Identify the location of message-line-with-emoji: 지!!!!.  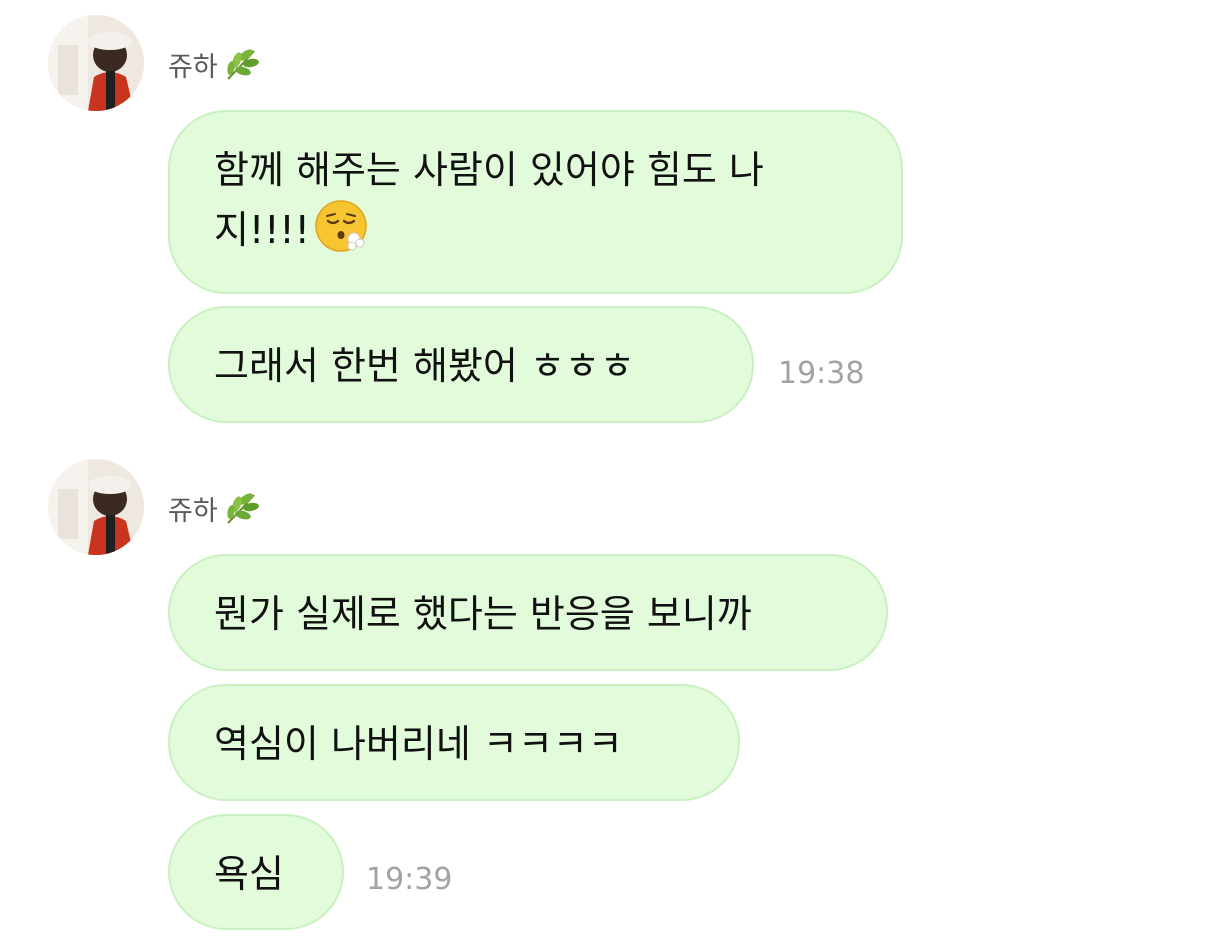
(535, 228).